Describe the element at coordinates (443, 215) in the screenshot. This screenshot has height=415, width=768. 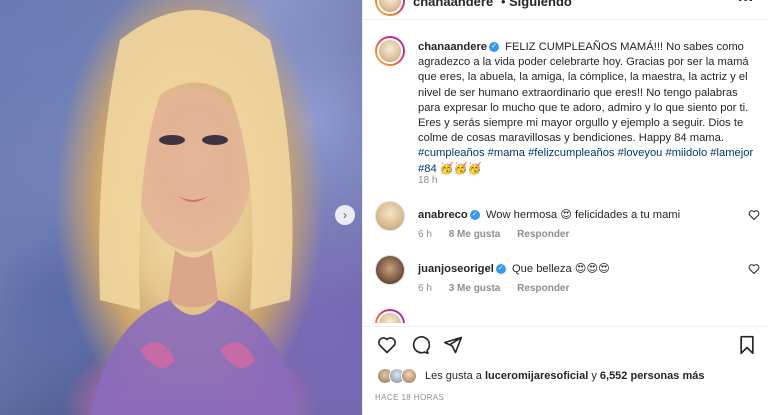
I see `comment-username: anabreco` at that location.